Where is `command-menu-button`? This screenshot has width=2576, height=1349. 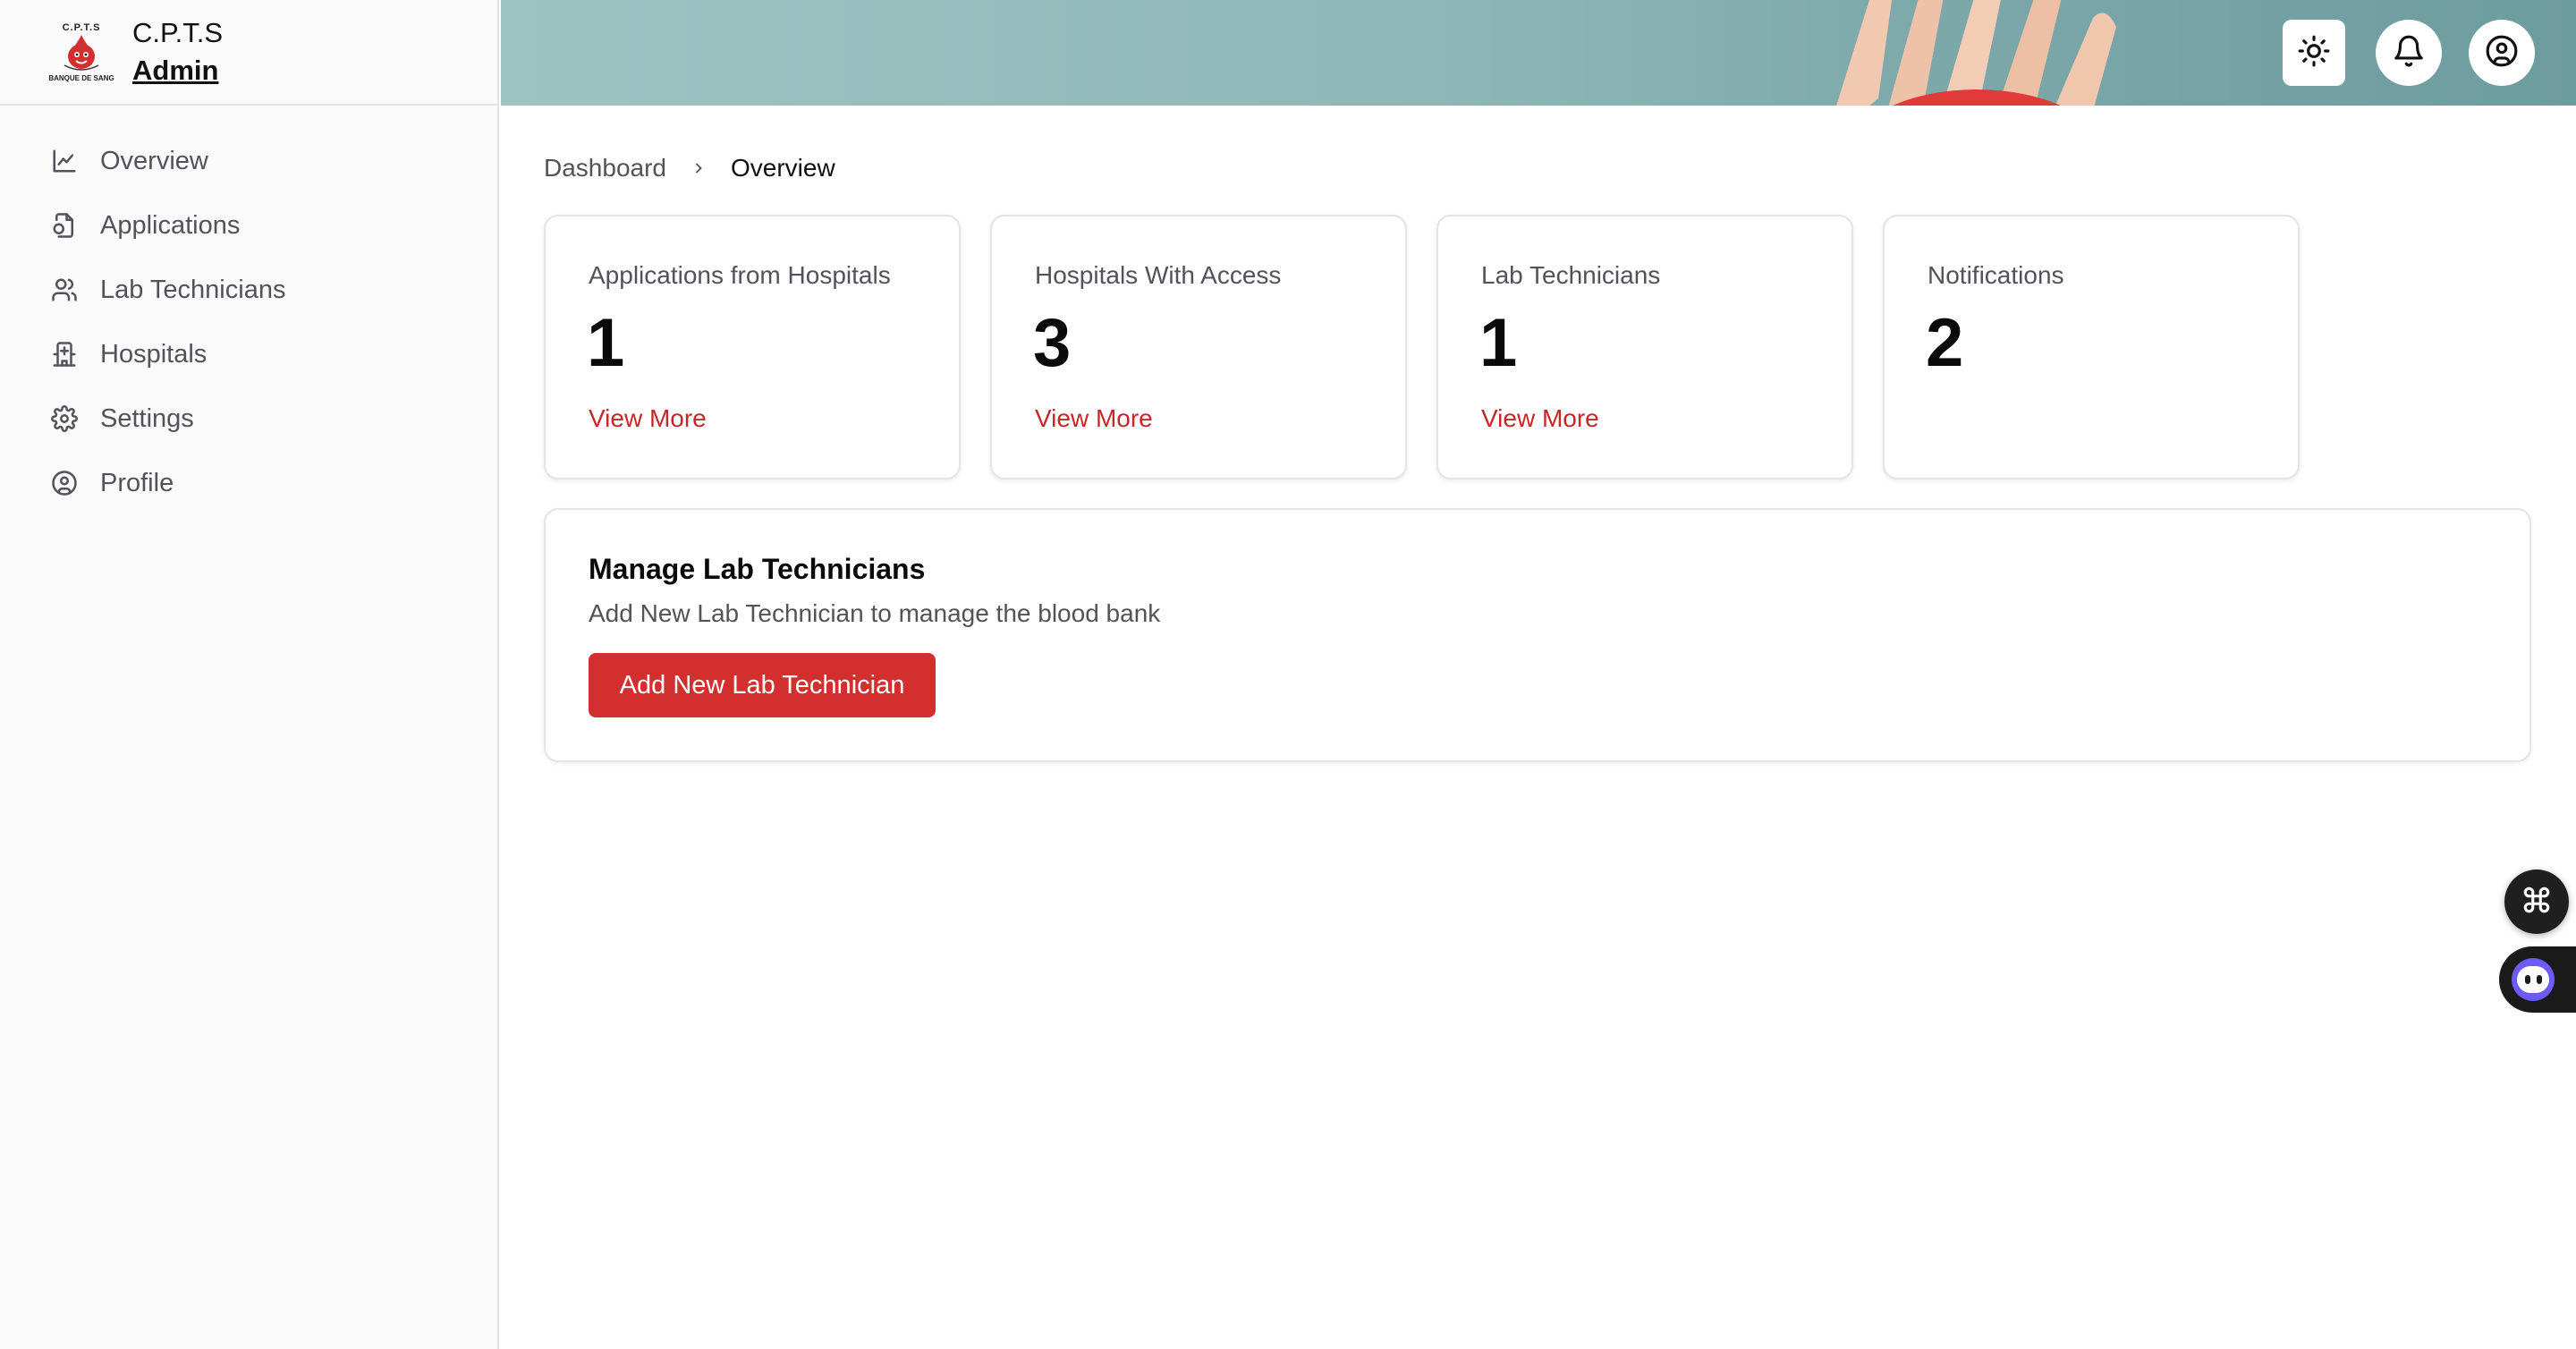
command-menu-button is located at coordinates (2536, 902).